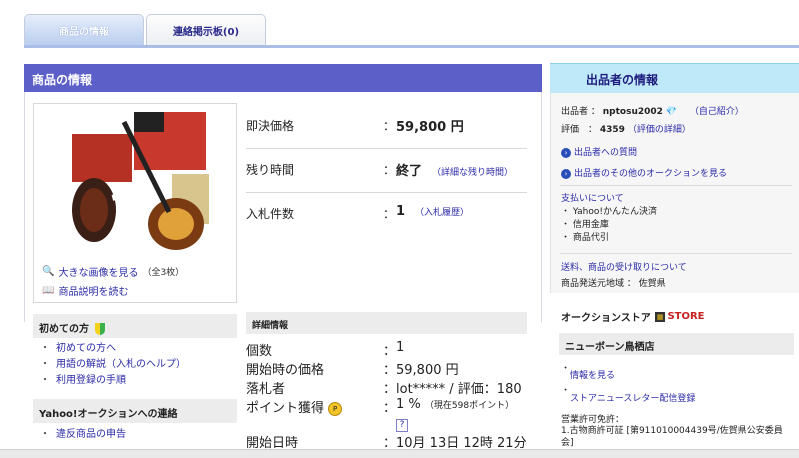  Describe the element at coordinates (659, 130) in the screenshot. I see `rating-detail-link: （評価の詳細）` at that location.